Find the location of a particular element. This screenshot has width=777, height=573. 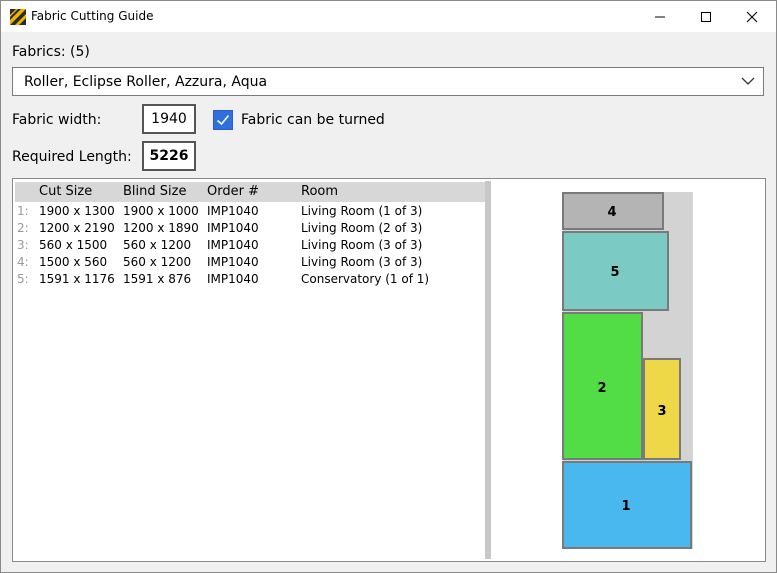

cut-piece-1-label: 1 is located at coordinates (625, 506).